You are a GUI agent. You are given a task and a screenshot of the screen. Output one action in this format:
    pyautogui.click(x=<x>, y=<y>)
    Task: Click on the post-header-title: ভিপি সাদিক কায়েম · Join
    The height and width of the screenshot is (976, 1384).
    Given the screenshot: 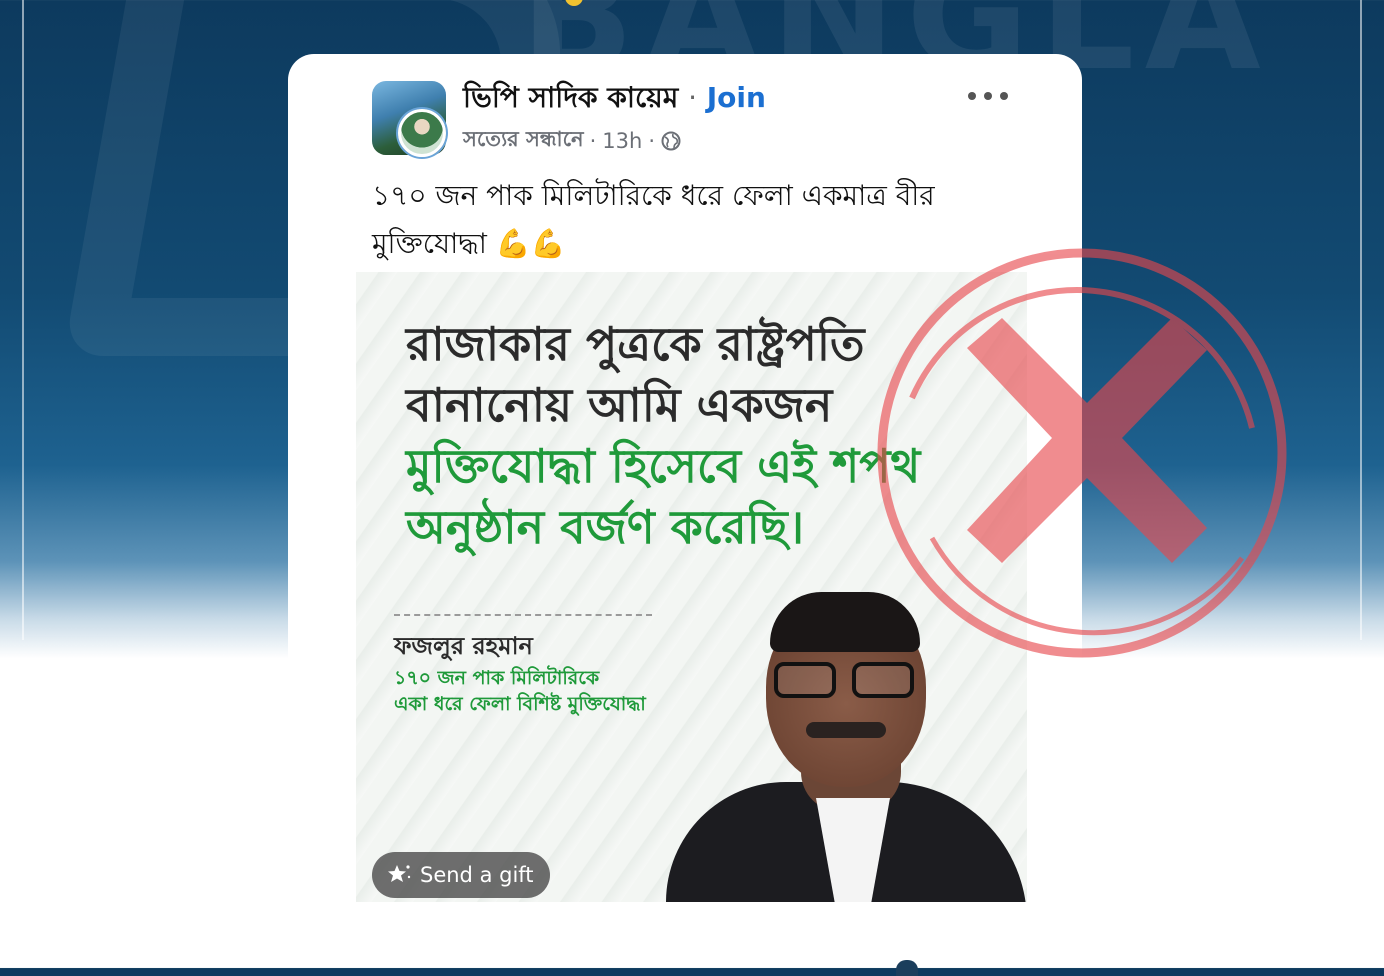 What is the action you would take?
    pyautogui.click(x=614, y=99)
    